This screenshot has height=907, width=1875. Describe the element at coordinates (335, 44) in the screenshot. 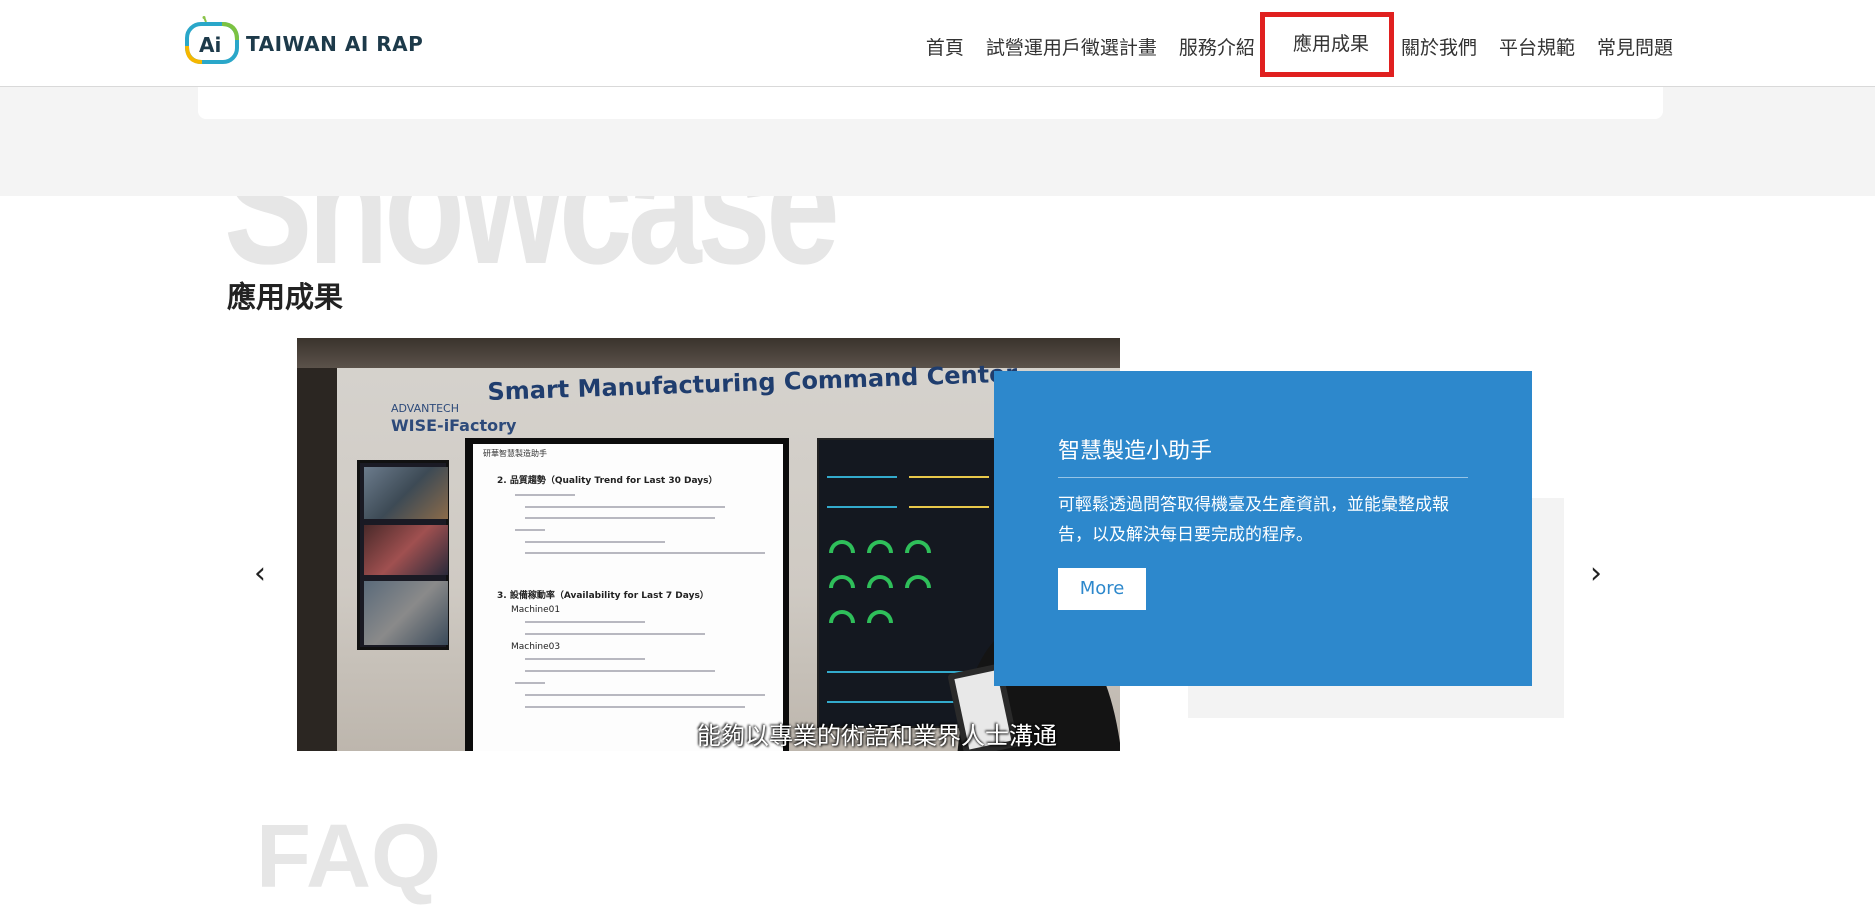

I see `logo-text: TAIWAN AI RAP` at that location.